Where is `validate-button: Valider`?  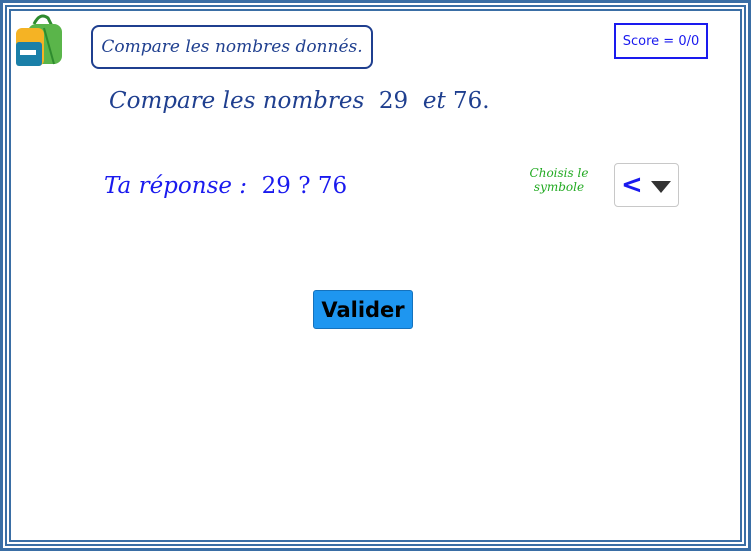
validate-button: Valider is located at coordinates (363, 309).